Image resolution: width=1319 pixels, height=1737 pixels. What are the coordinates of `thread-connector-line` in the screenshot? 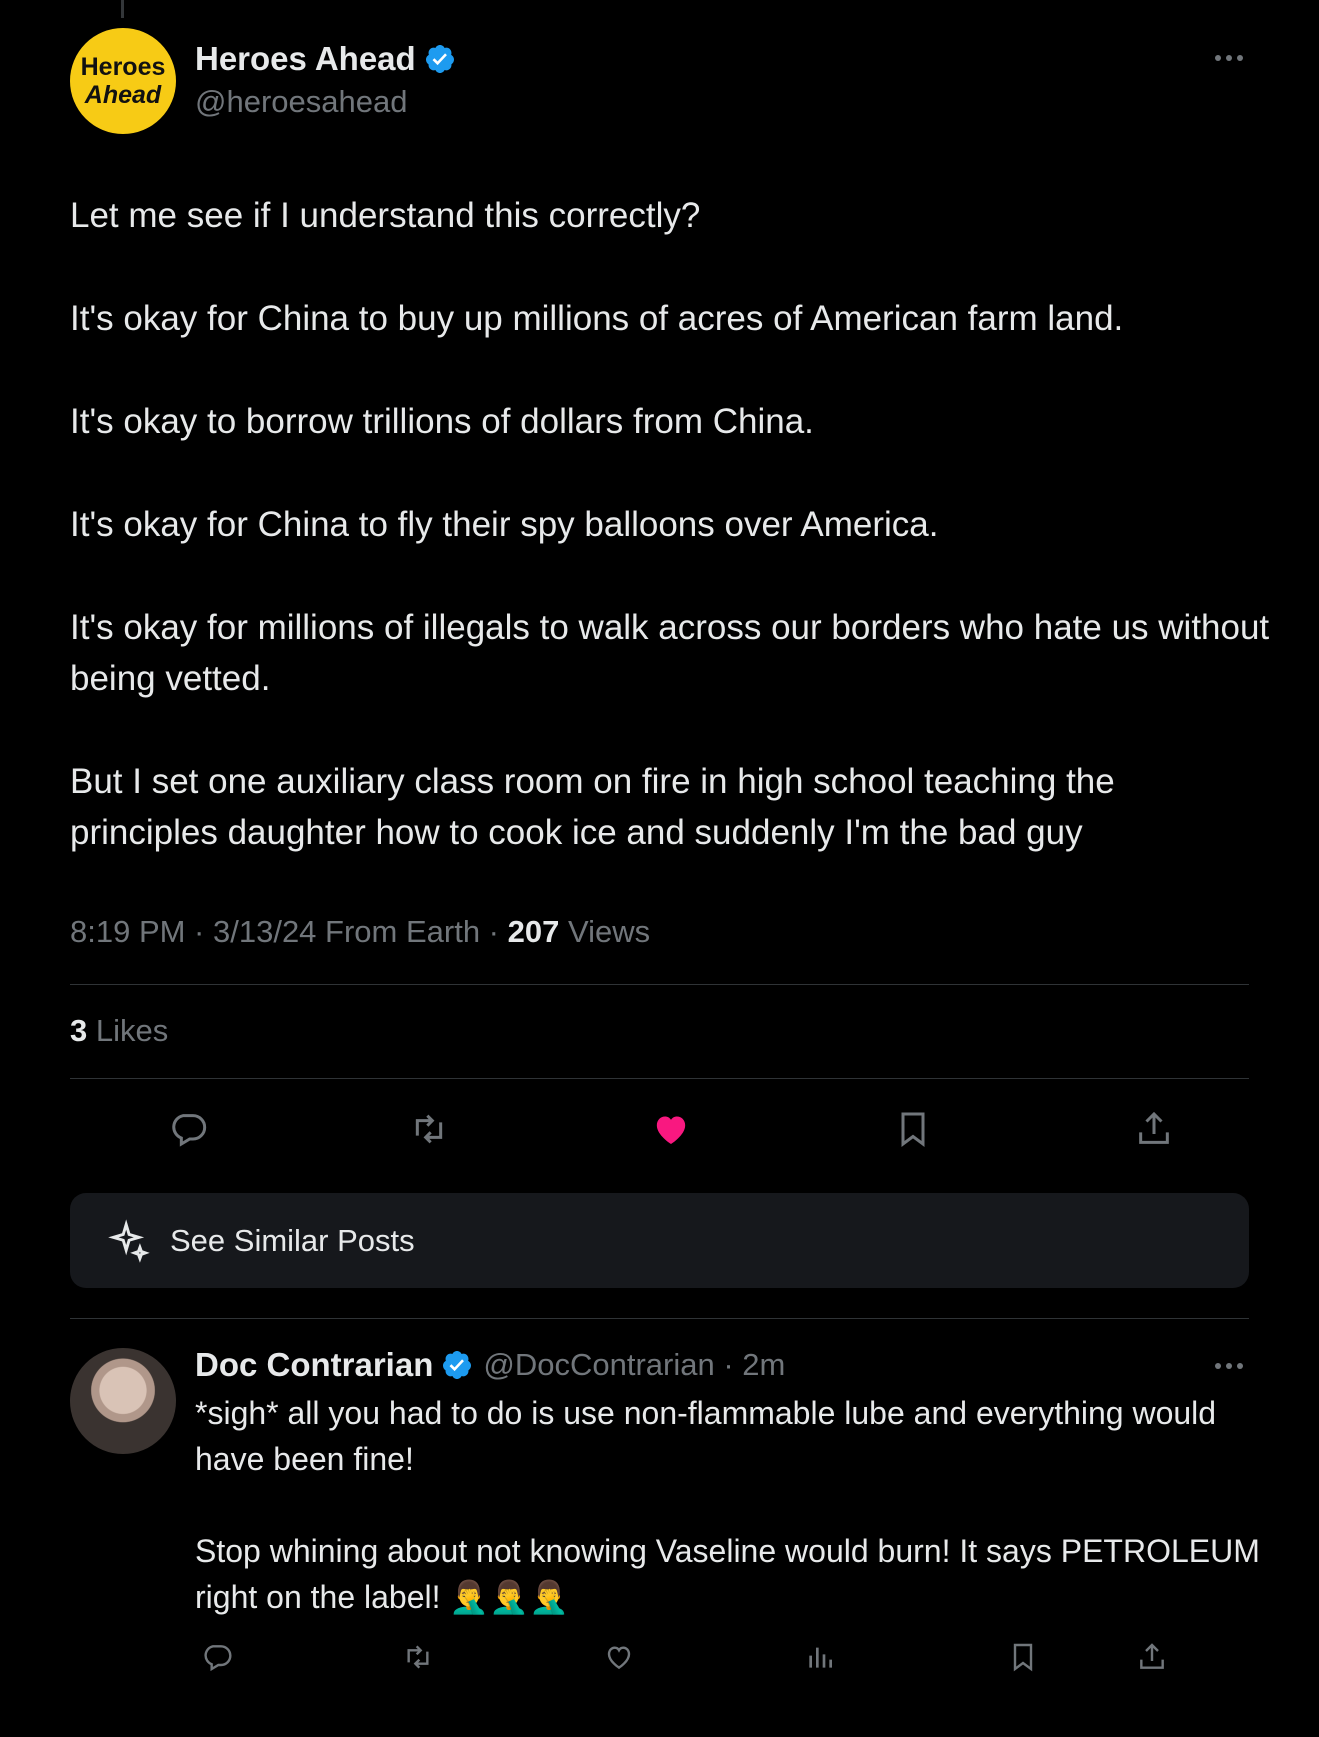 It's located at (122, 9).